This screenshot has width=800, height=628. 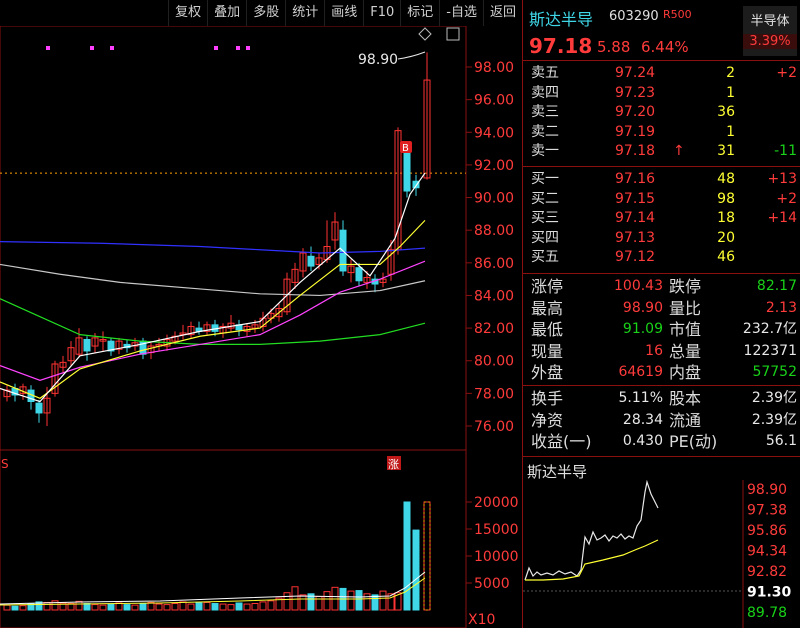 What do you see at coordinates (635, 151) in the screenshot?
I see `level-price: 97.18` at bounding box center [635, 151].